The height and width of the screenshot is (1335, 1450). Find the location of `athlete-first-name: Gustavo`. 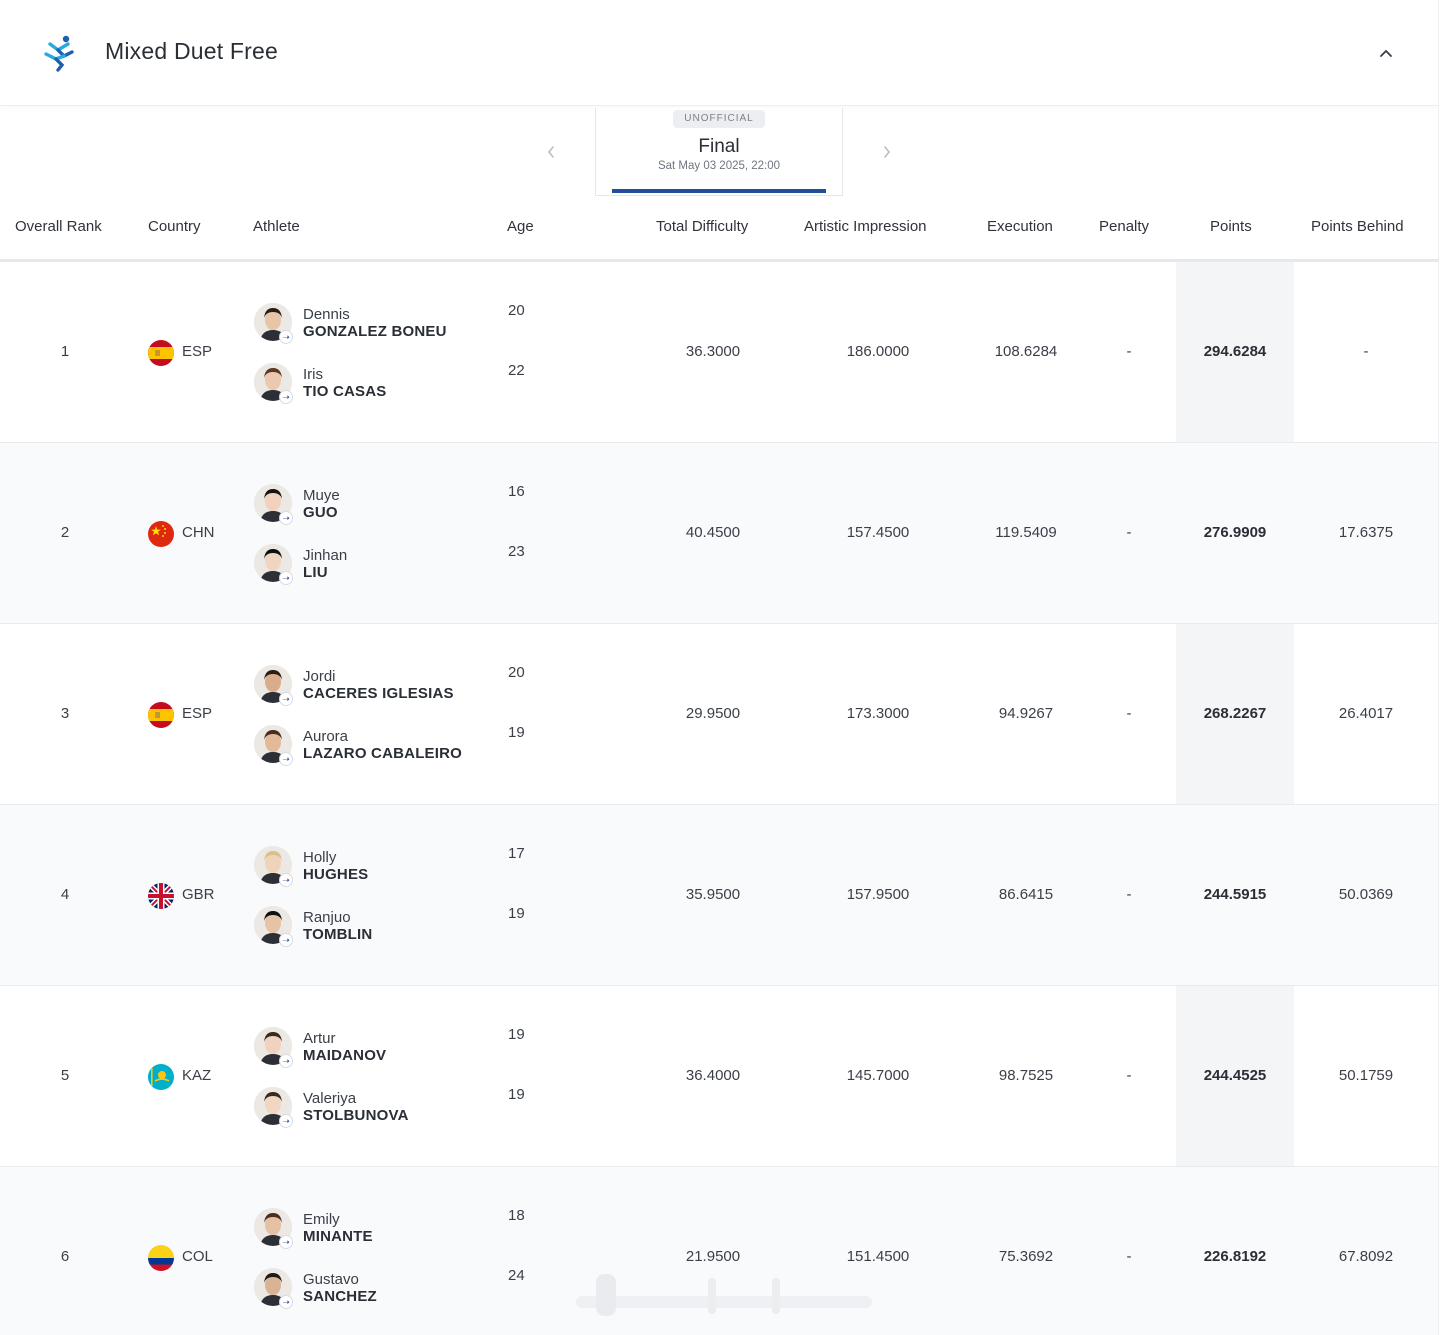

athlete-first-name: Gustavo is located at coordinates (331, 1279).